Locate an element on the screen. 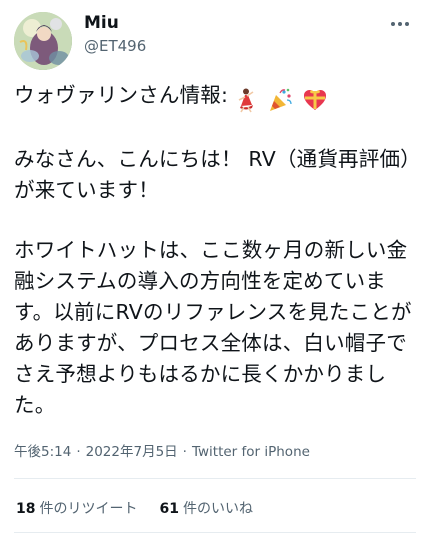 The width and height of the screenshot is (430, 537). heart-gift-emoji is located at coordinates (314, 100).